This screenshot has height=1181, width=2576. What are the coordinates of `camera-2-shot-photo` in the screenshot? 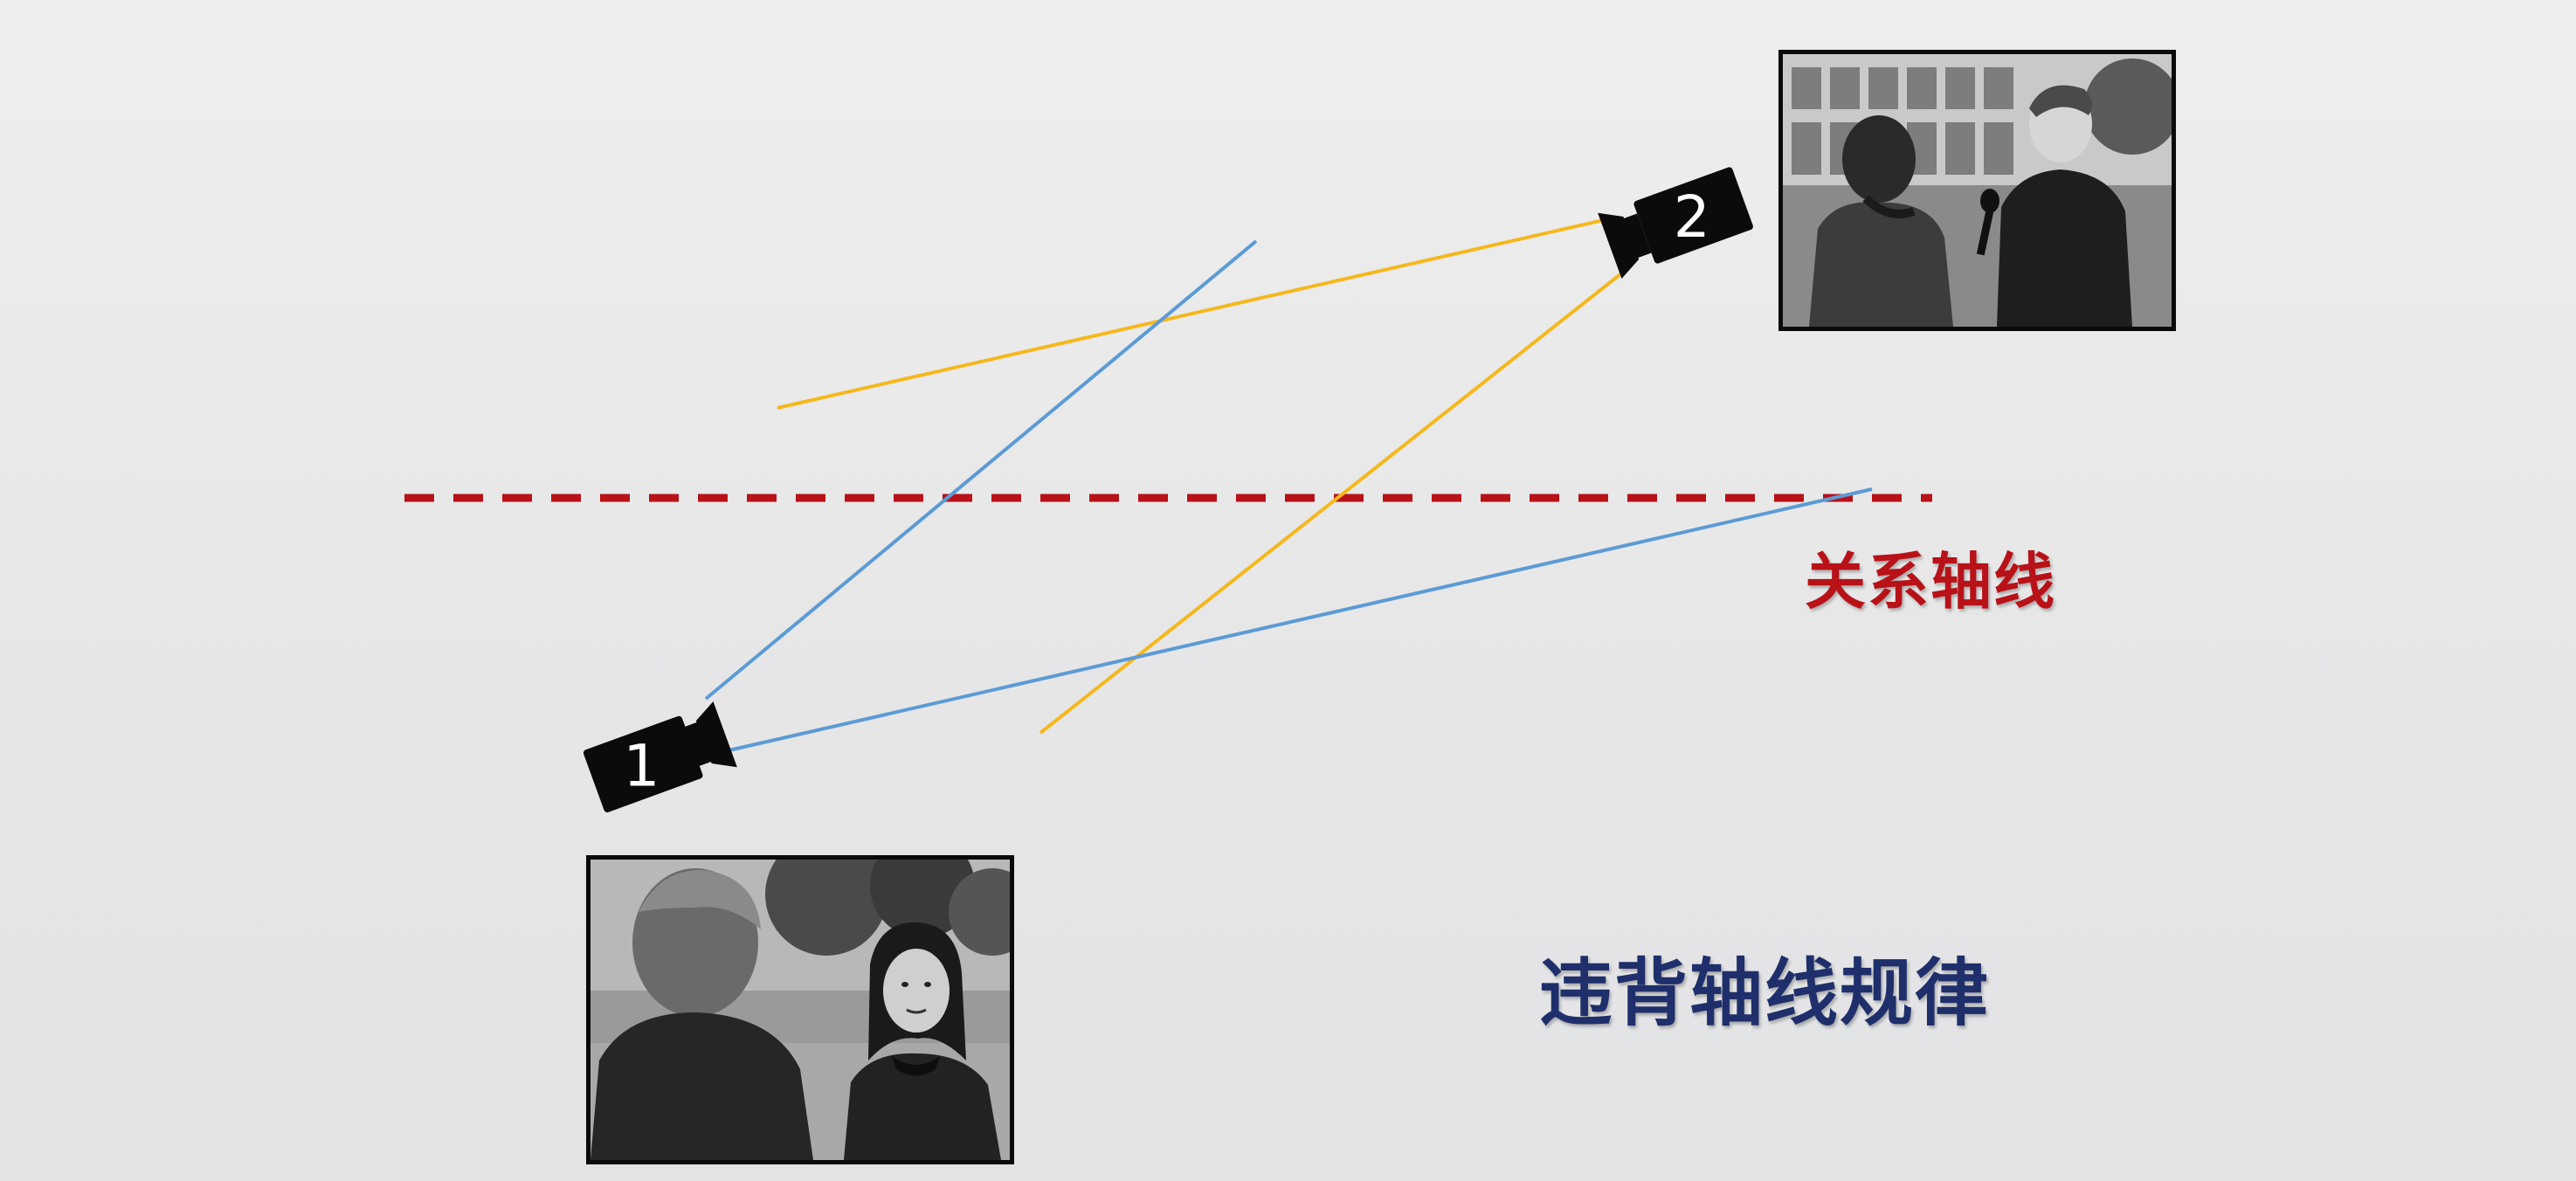 It's located at (1977, 191).